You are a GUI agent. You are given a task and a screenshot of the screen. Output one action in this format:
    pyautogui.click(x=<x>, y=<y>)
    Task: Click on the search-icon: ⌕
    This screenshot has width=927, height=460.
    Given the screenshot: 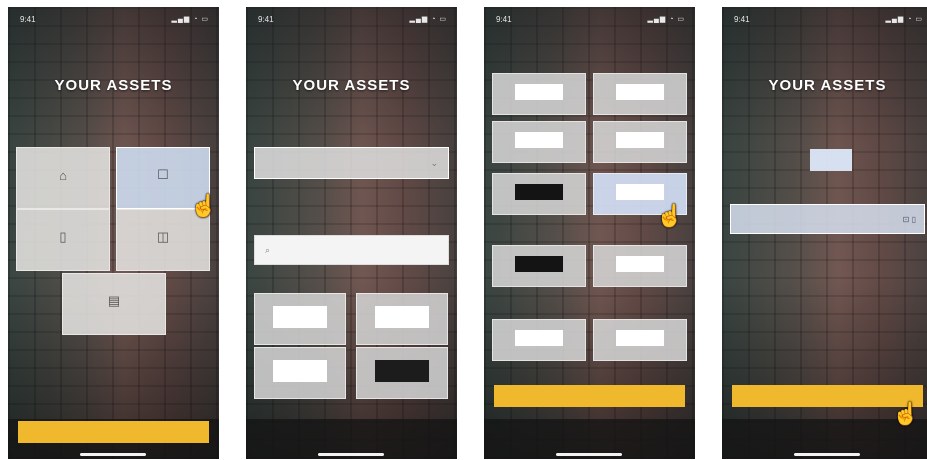 What is the action you would take?
    pyautogui.click(x=268, y=249)
    